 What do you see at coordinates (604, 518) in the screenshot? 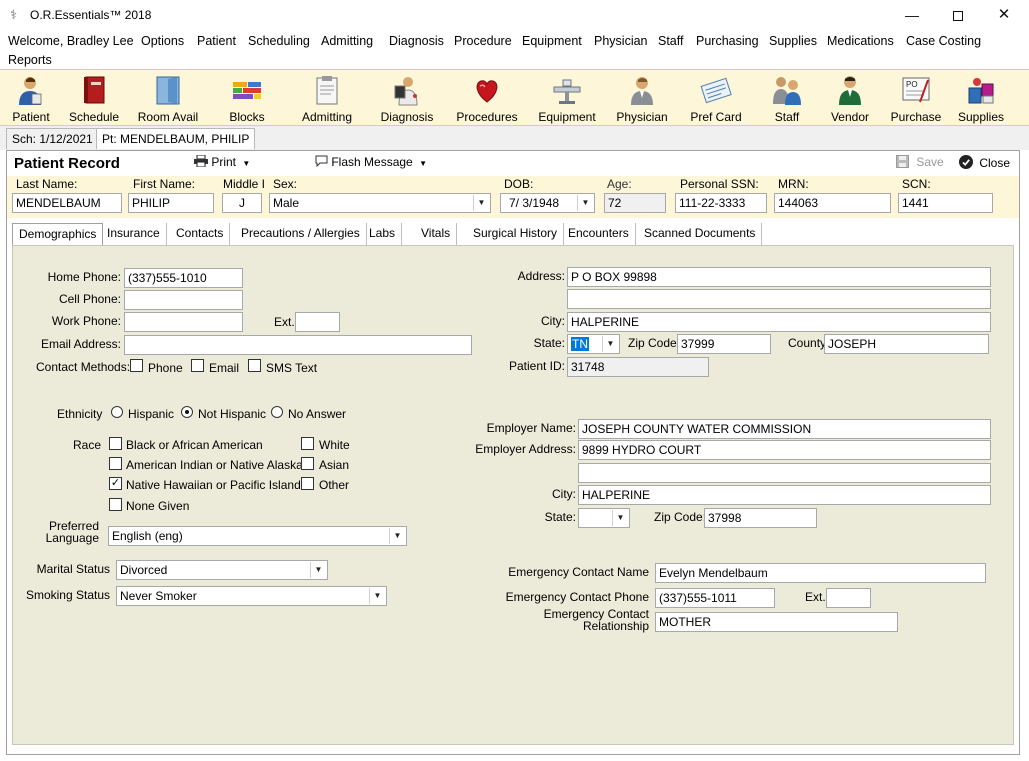
I see `employer-state-select: ▼` at bounding box center [604, 518].